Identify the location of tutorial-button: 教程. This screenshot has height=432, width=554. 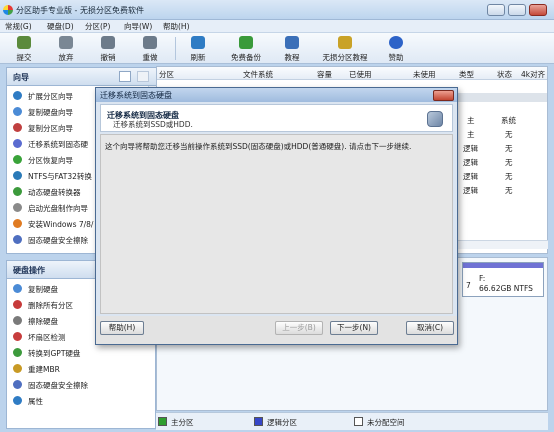
(292, 48).